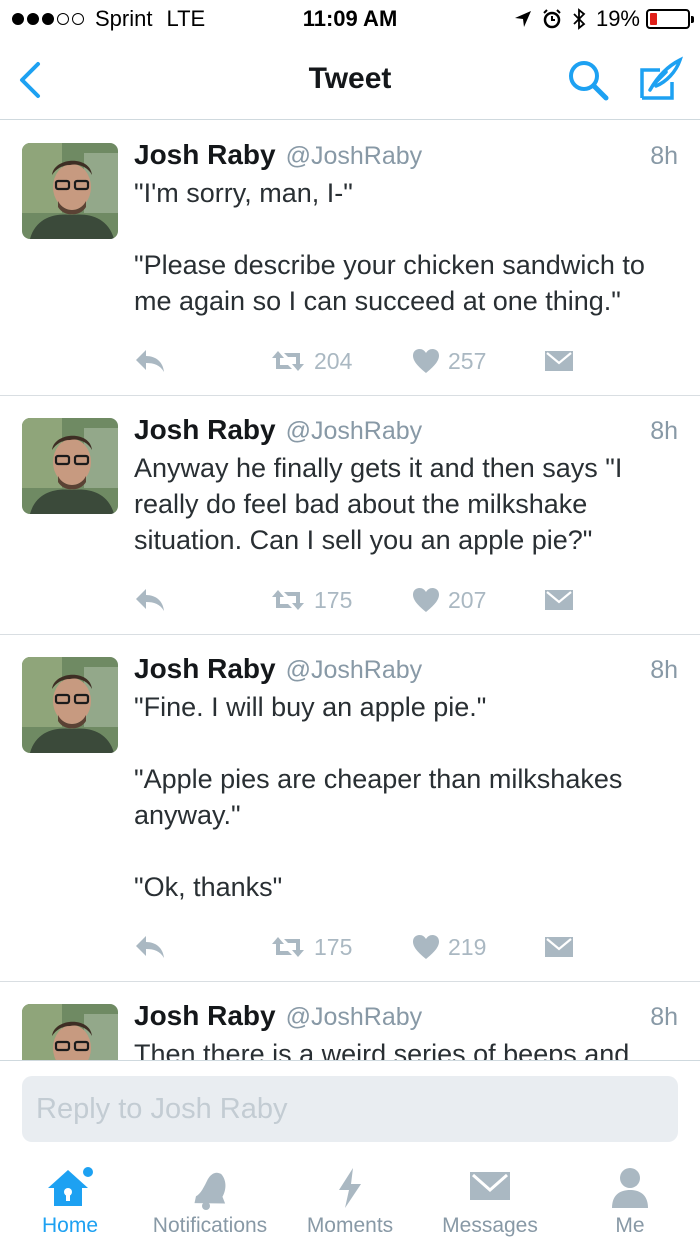  I want to click on tab-label: Messages, so click(490, 1225).